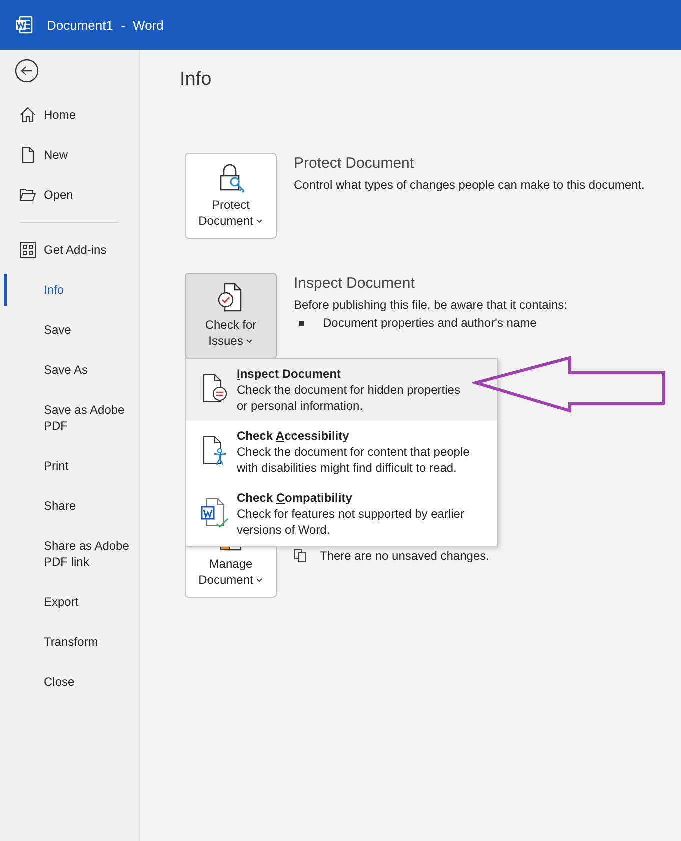 This screenshot has width=681, height=841. Describe the element at coordinates (69, 155) in the screenshot. I see `sidebar-item: New` at that location.